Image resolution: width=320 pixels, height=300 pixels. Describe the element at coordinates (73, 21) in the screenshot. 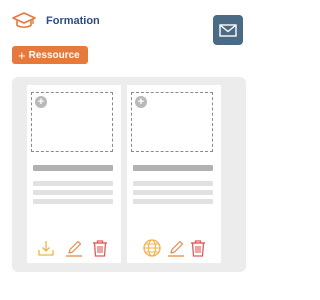

I see `page-title: Formation` at that location.